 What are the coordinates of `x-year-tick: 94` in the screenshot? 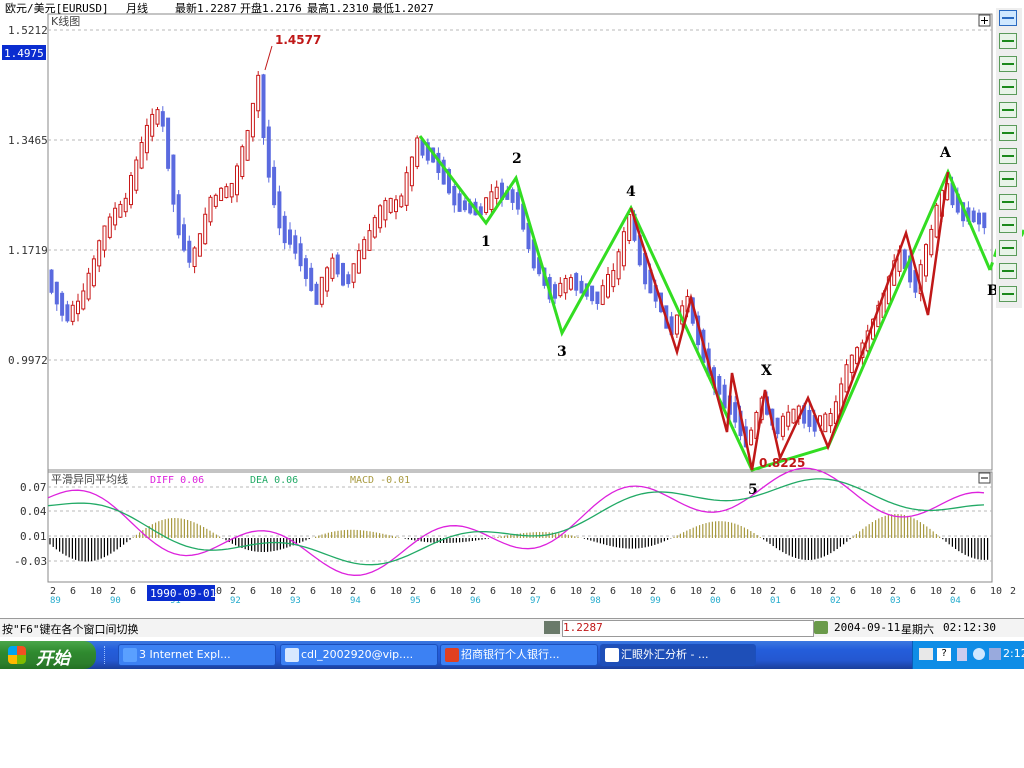 It's located at (355, 601).